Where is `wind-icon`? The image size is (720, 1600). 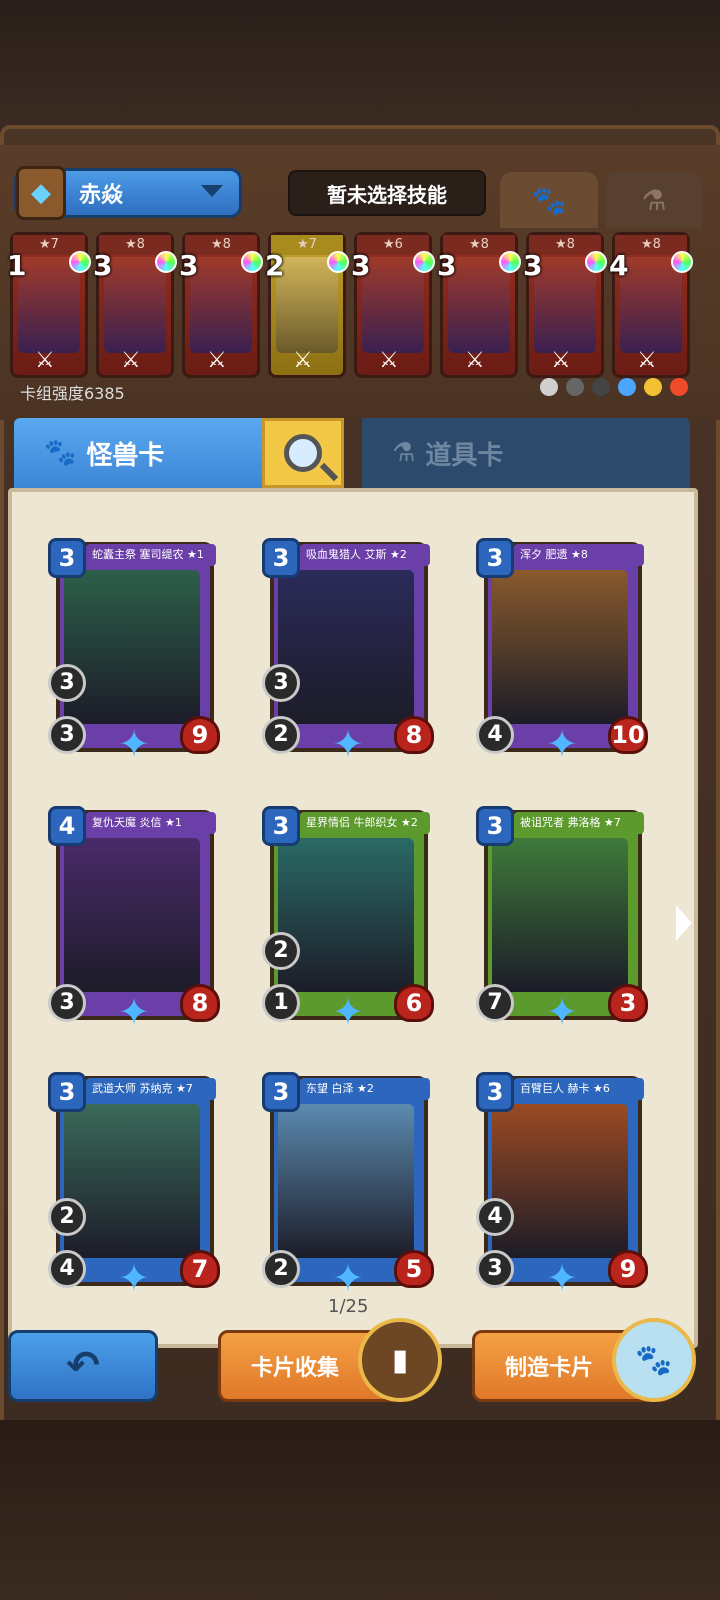 wind-icon is located at coordinates (653, 387).